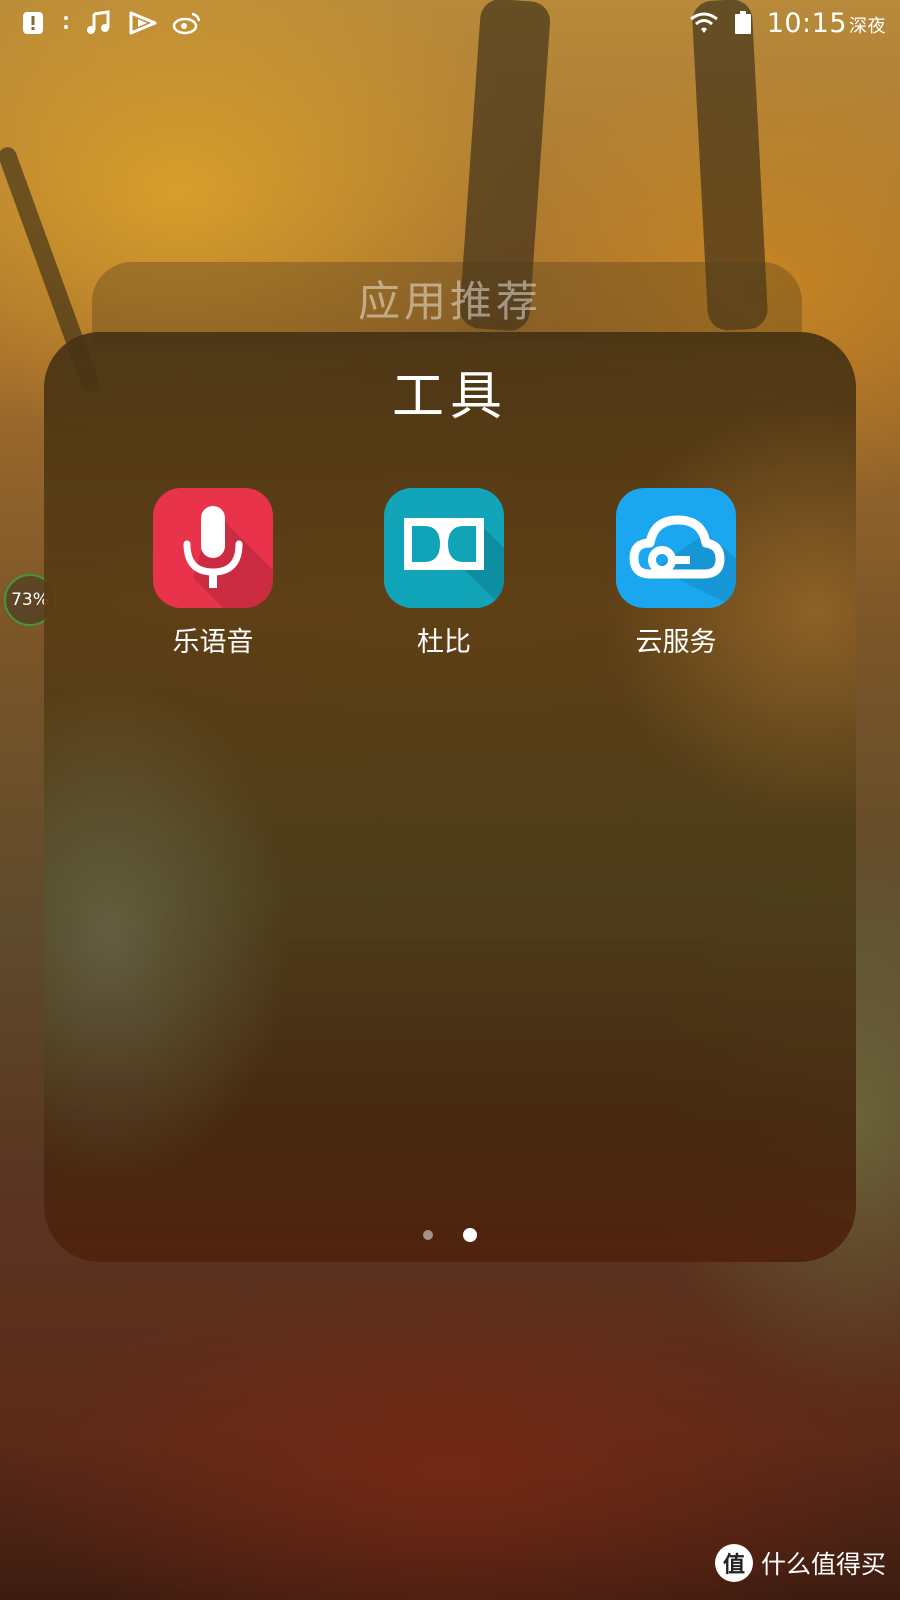 Image resolution: width=900 pixels, height=1600 pixels. What do you see at coordinates (187, 23) in the screenshot?
I see `weibo-icon` at bounding box center [187, 23].